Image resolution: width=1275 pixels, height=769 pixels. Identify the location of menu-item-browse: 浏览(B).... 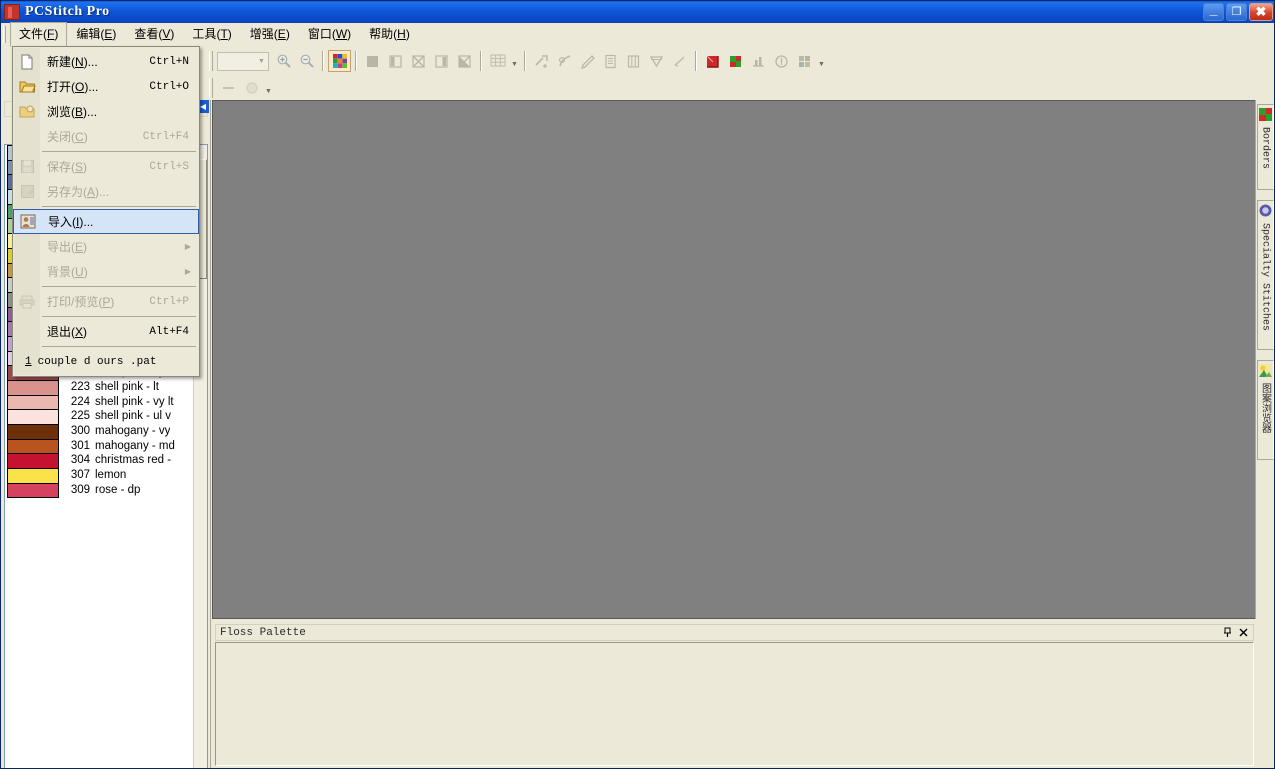
(106, 111).